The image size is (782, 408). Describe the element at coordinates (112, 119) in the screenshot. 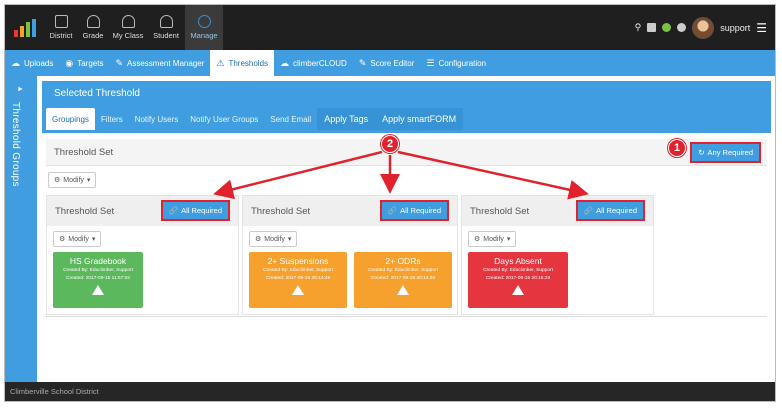

I see `subtab-filters: Filters` at that location.